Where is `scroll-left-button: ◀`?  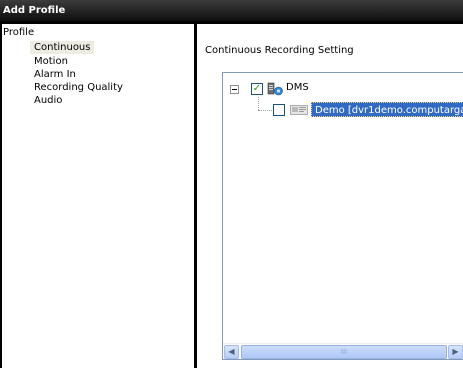
scroll-left-button: ◀ is located at coordinates (231, 352).